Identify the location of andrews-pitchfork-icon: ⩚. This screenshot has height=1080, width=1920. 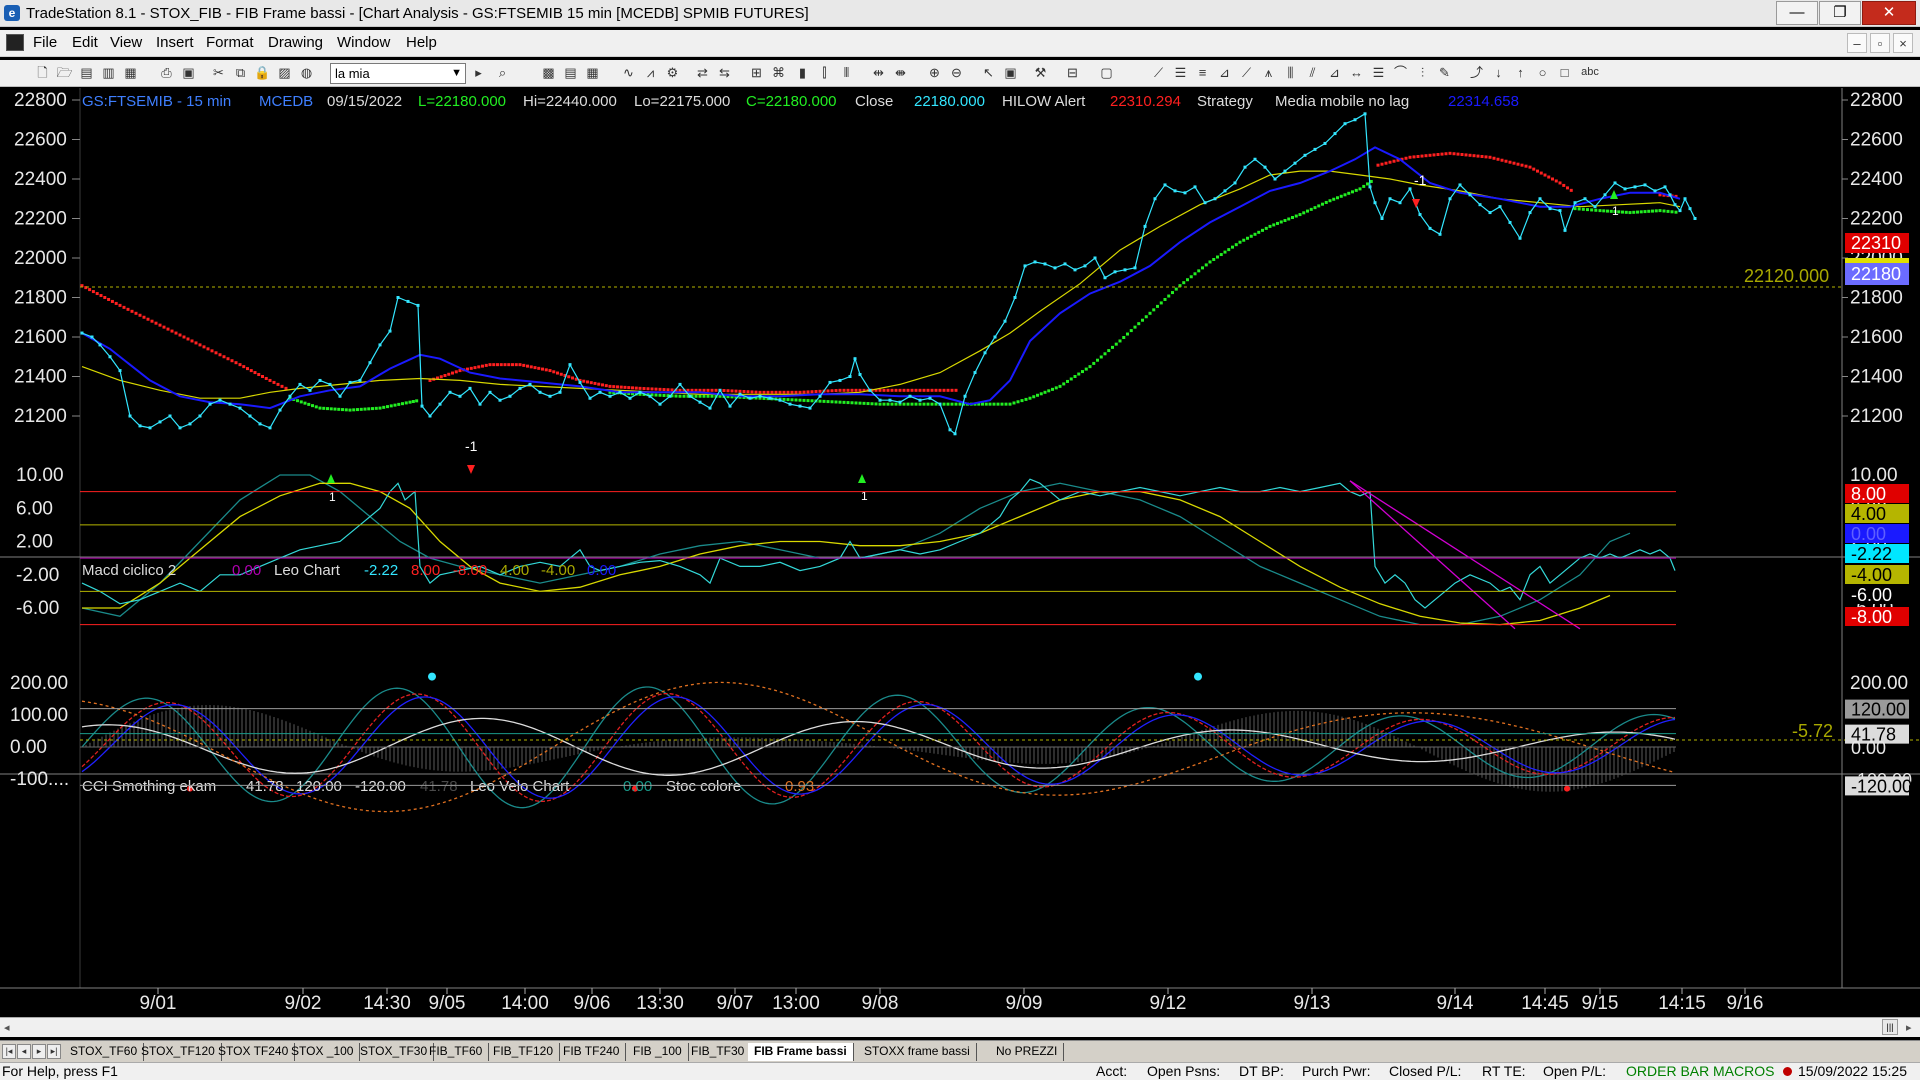
(1268, 72).